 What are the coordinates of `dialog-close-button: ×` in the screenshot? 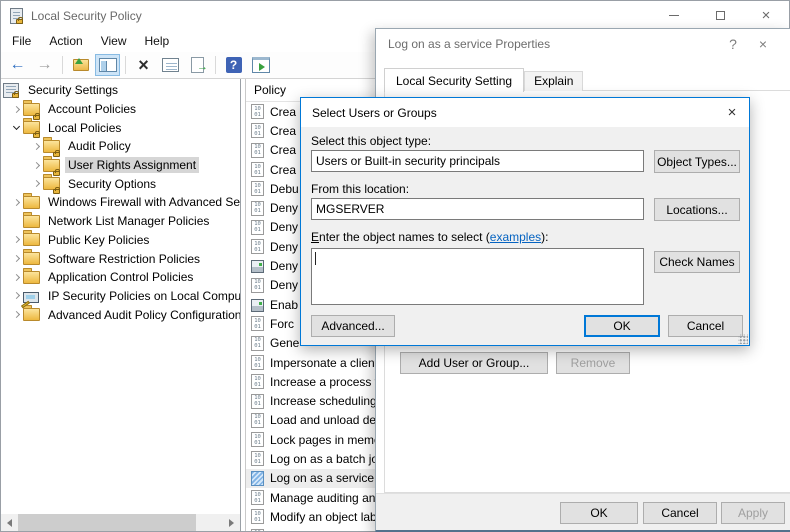 It's located at (763, 44).